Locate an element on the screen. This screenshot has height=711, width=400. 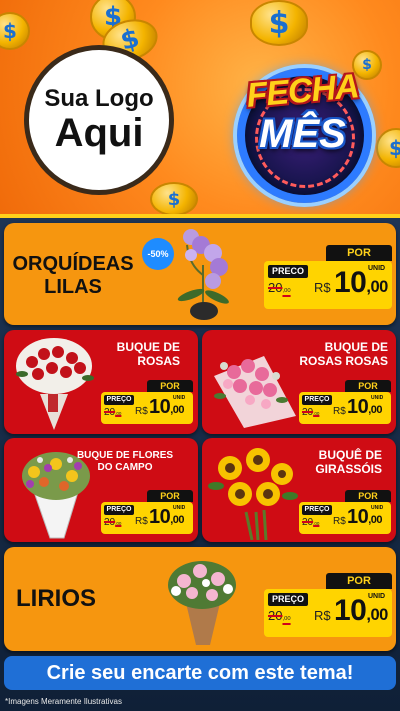
fecha-mes-badge: FECHA MÊS is located at coordinates (302, 127).